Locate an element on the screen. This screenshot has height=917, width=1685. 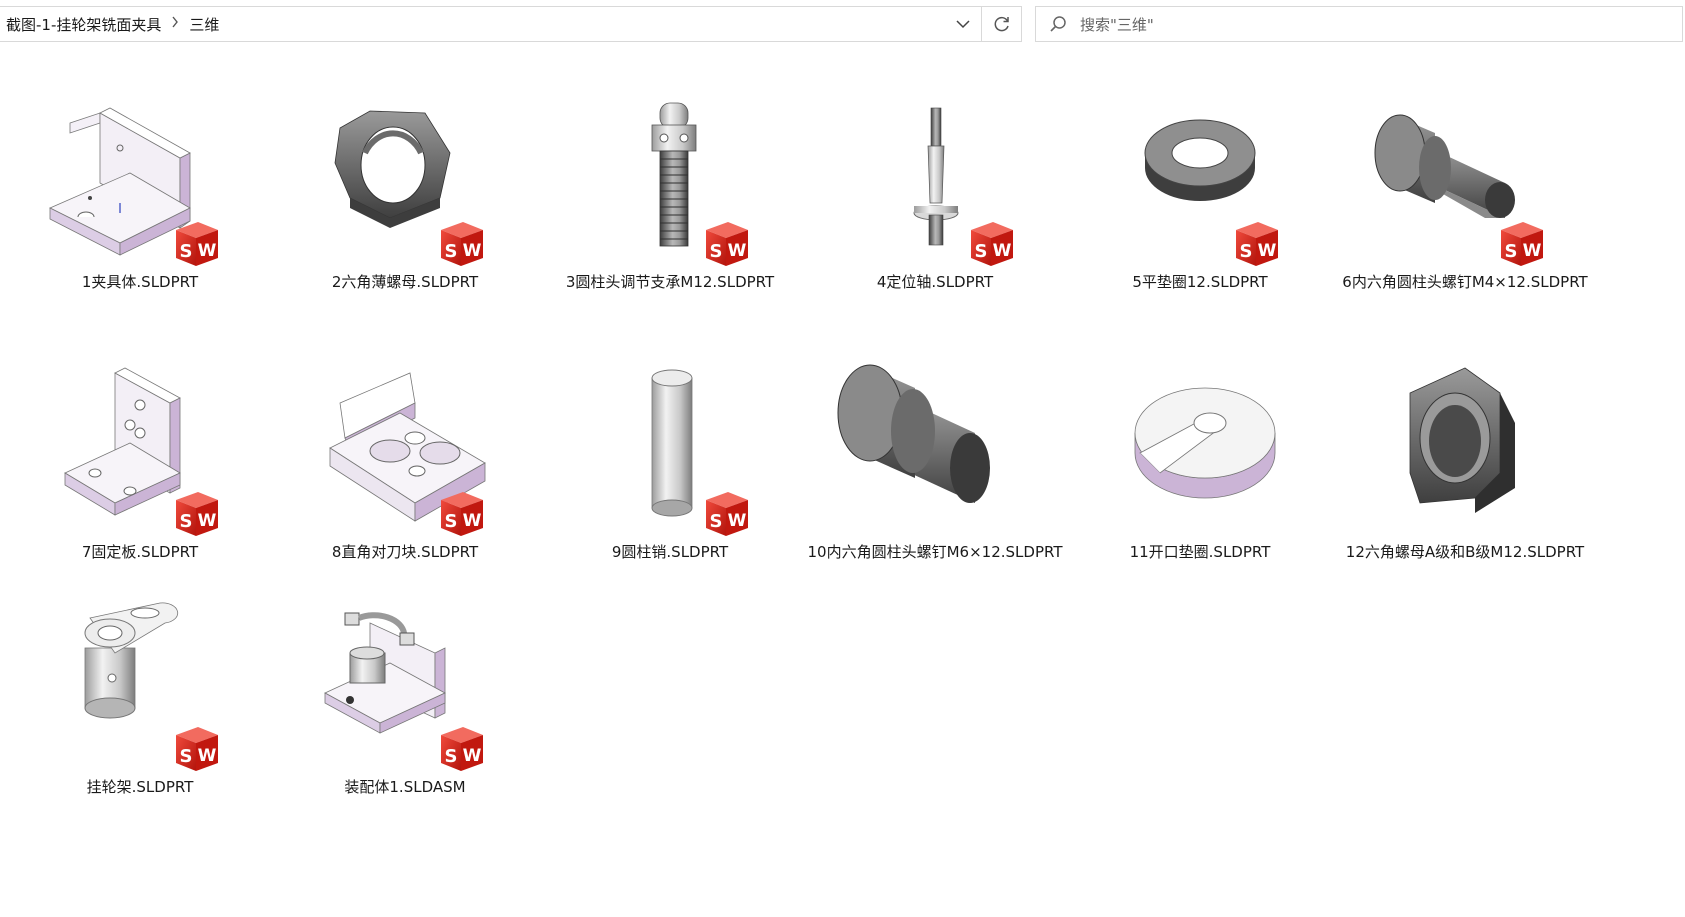
address-bar: 截图-1-挂轮架铣面夹具 三维 is located at coordinates (511, 24).